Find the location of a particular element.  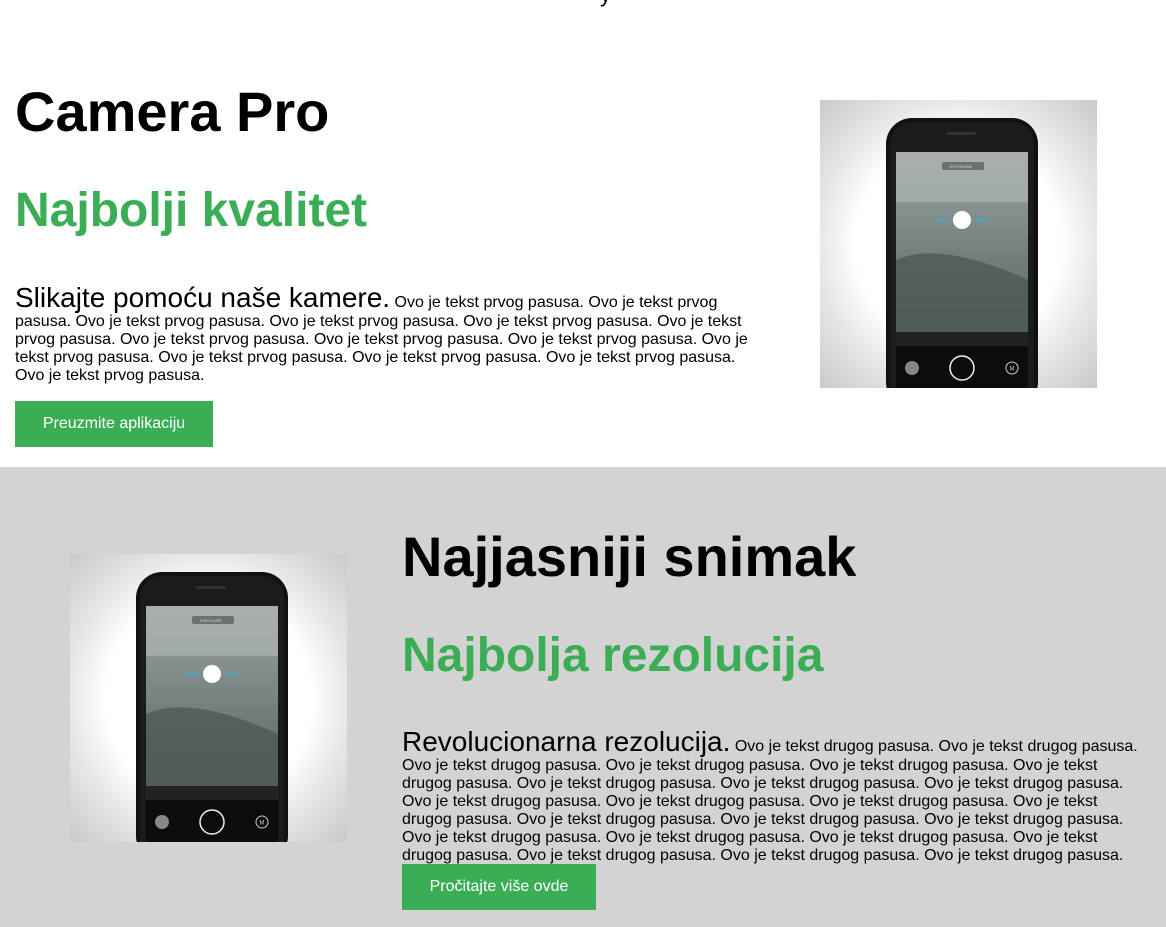

phone-camera-image: EXPOSURE M is located at coordinates (958, 244).